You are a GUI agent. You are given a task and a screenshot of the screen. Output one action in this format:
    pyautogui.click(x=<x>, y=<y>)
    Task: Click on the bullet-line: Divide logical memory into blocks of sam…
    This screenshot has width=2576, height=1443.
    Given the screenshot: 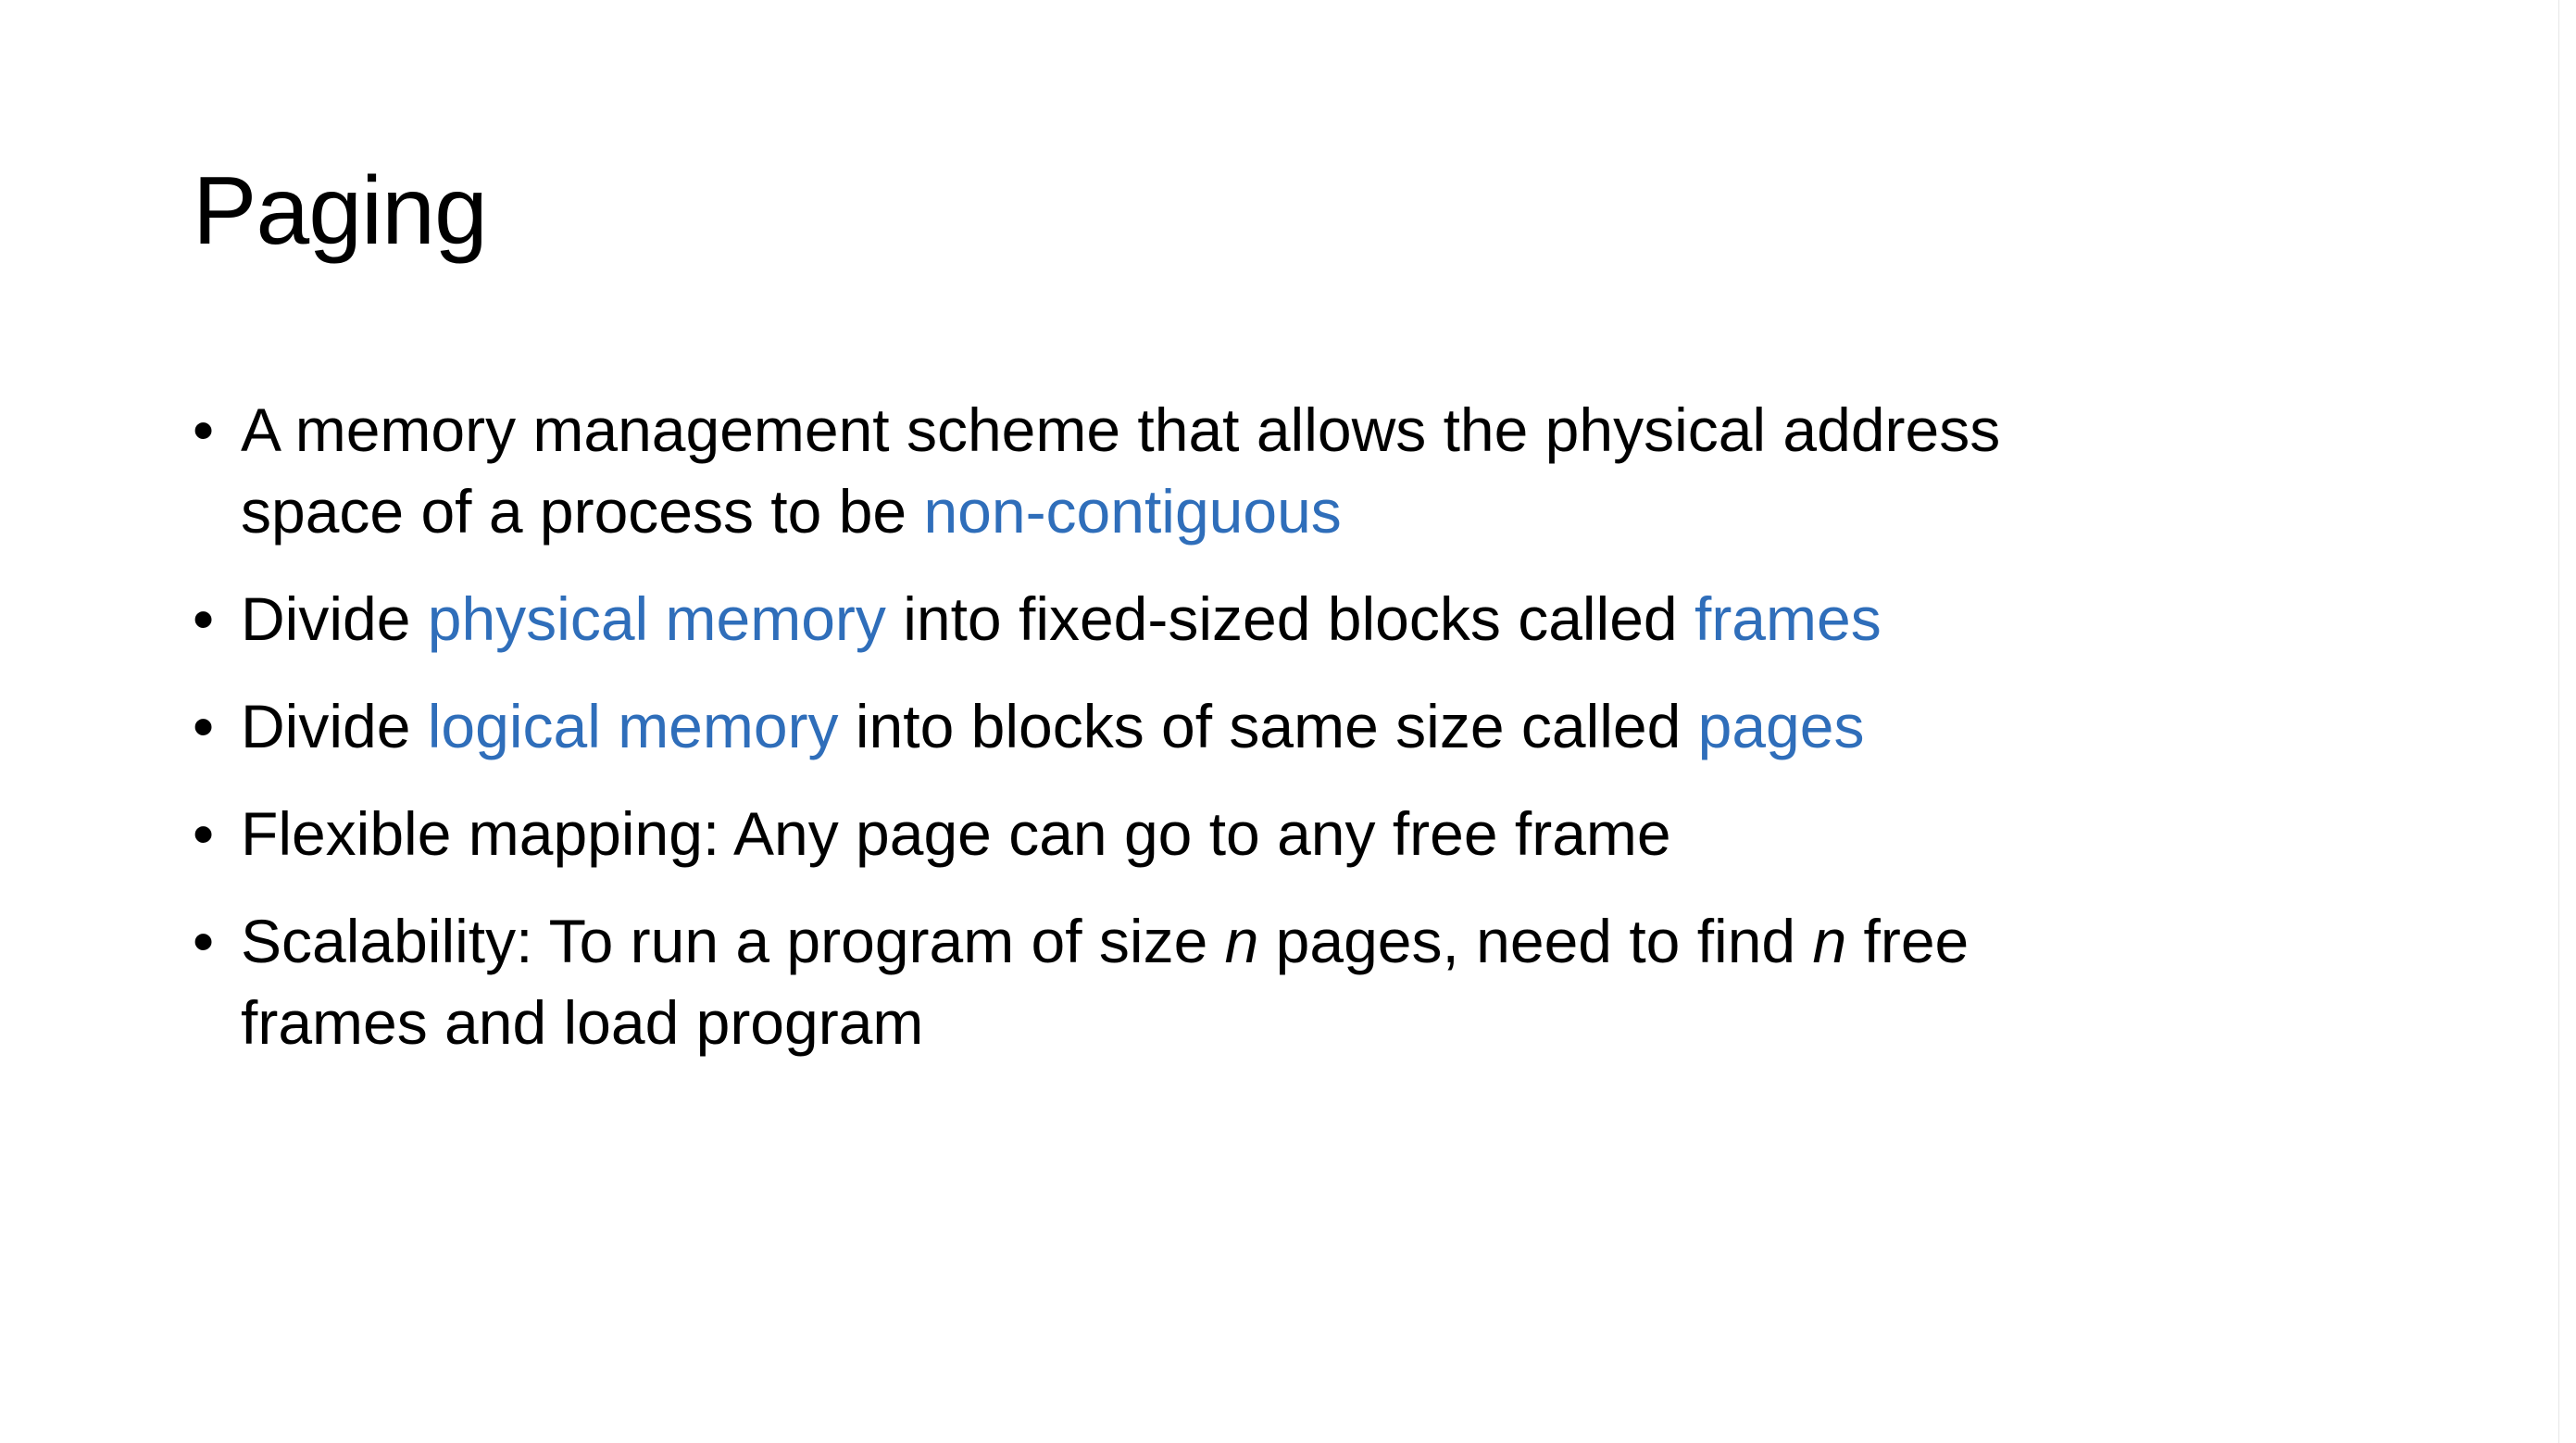 What is the action you would take?
    pyautogui.click(x=1328, y=726)
    